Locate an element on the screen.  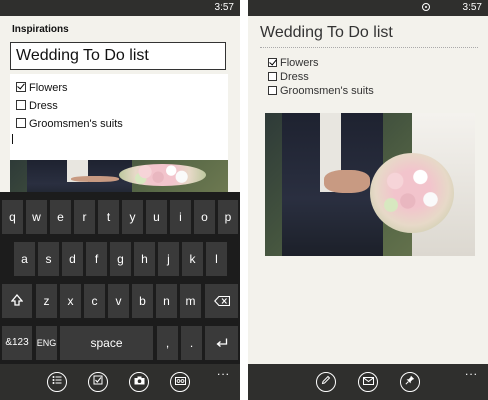
edit-pencil-icon is located at coordinates (326, 380).